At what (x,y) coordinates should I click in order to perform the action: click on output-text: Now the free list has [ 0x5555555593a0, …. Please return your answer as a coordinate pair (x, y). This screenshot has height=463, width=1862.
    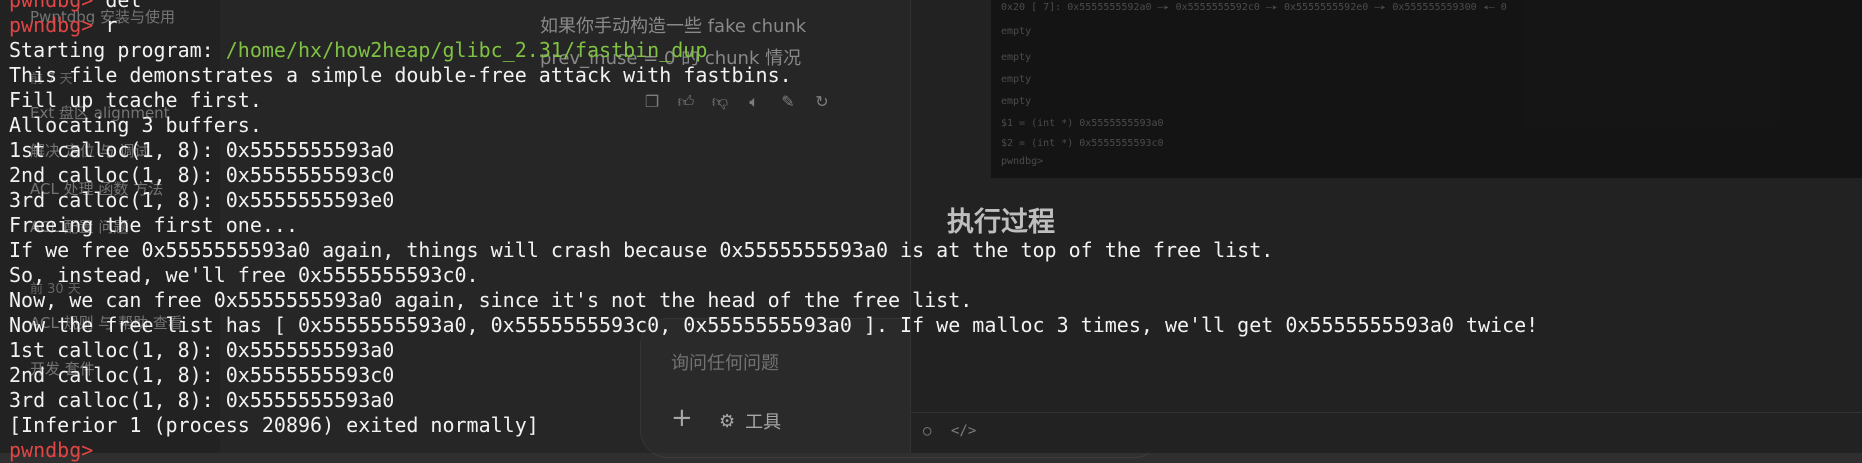
    Looking at the image, I should click on (774, 325).